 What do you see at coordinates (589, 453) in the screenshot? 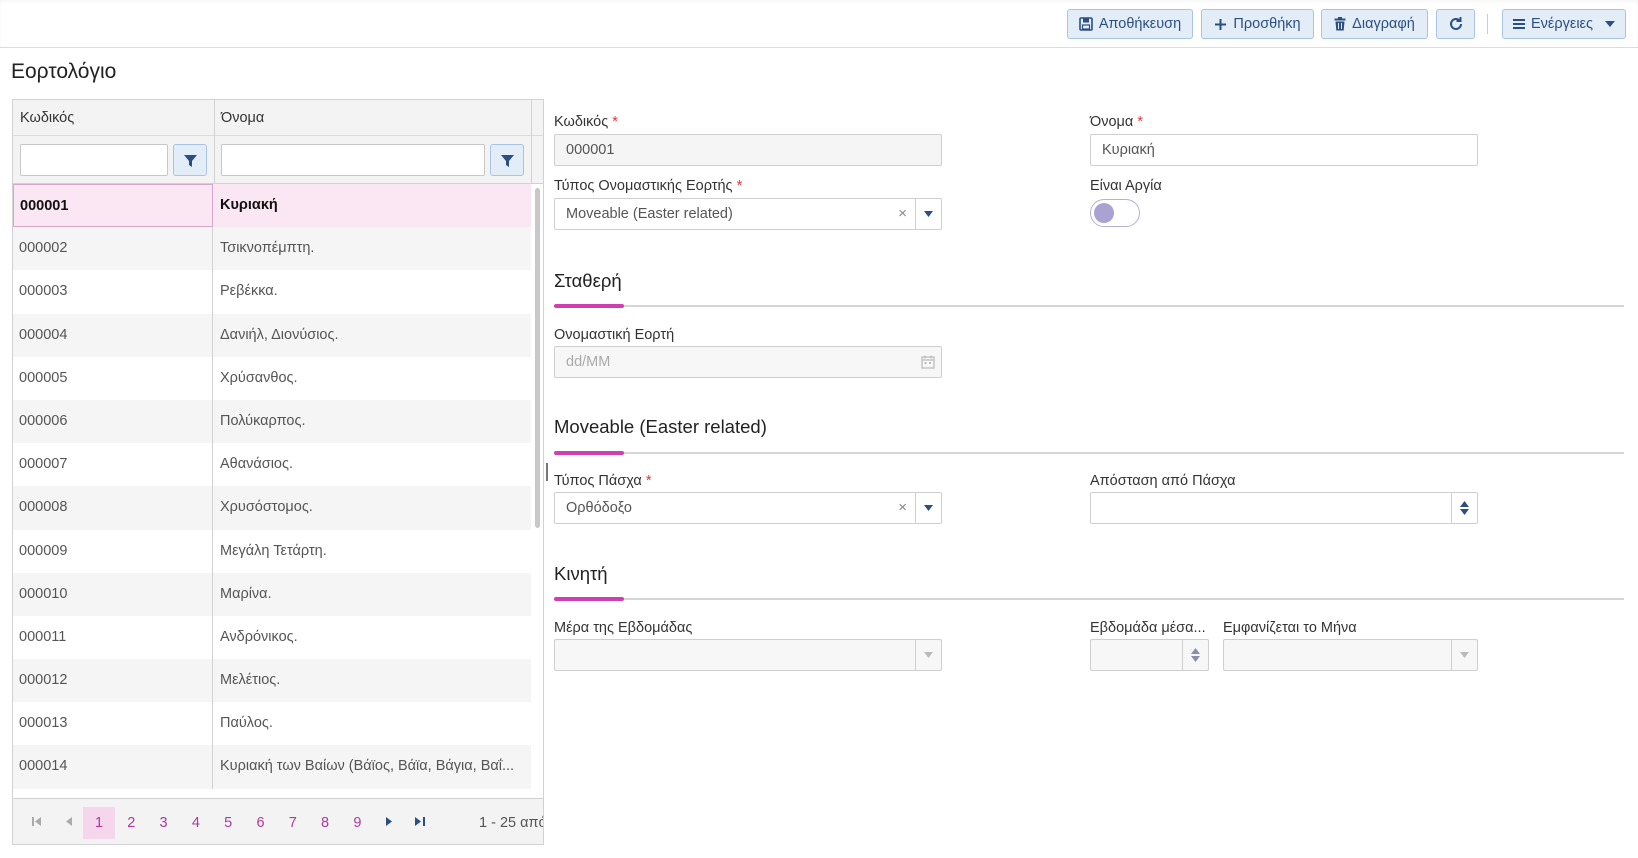
I see `section-accent` at bounding box center [589, 453].